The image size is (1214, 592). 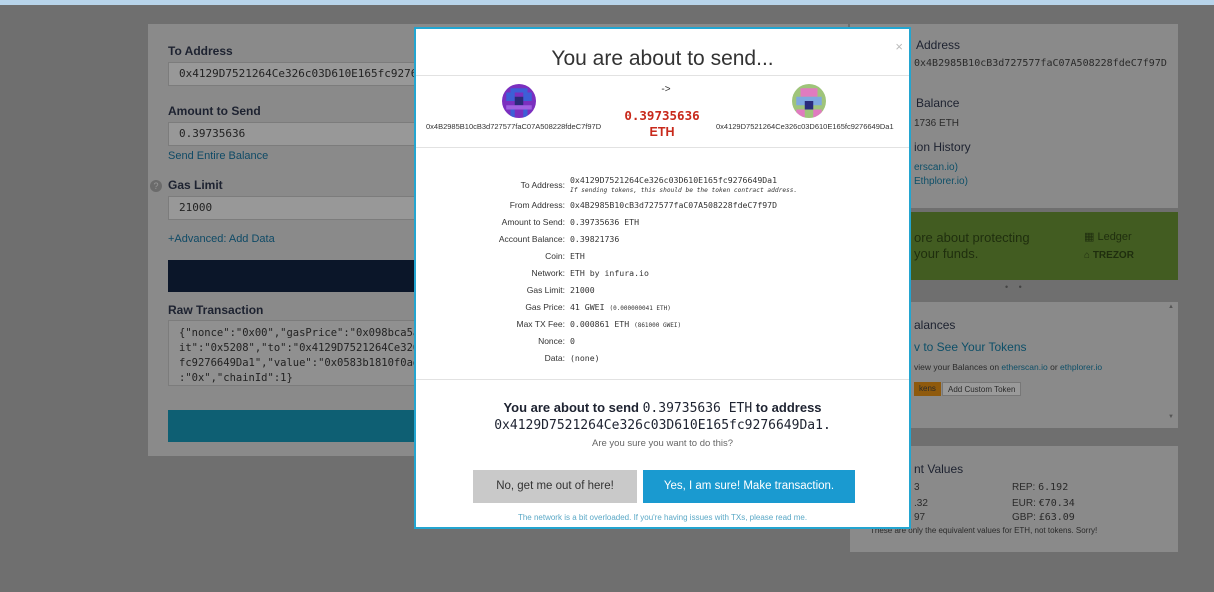 What do you see at coordinates (1015, 287) in the screenshot?
I see `carousel-dots: • •` at bounding box center [1015, 287].